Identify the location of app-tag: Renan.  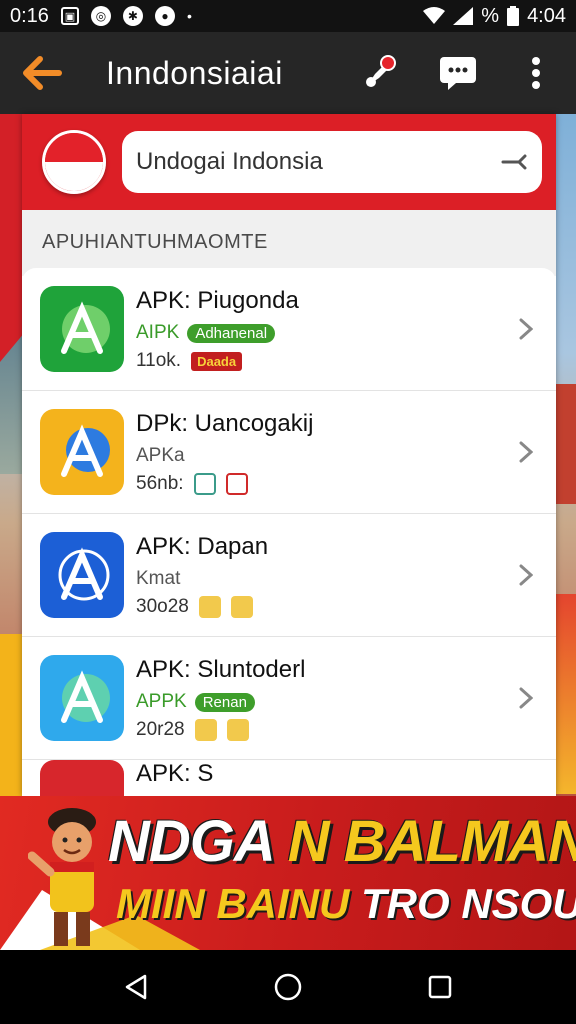
(224, 702).